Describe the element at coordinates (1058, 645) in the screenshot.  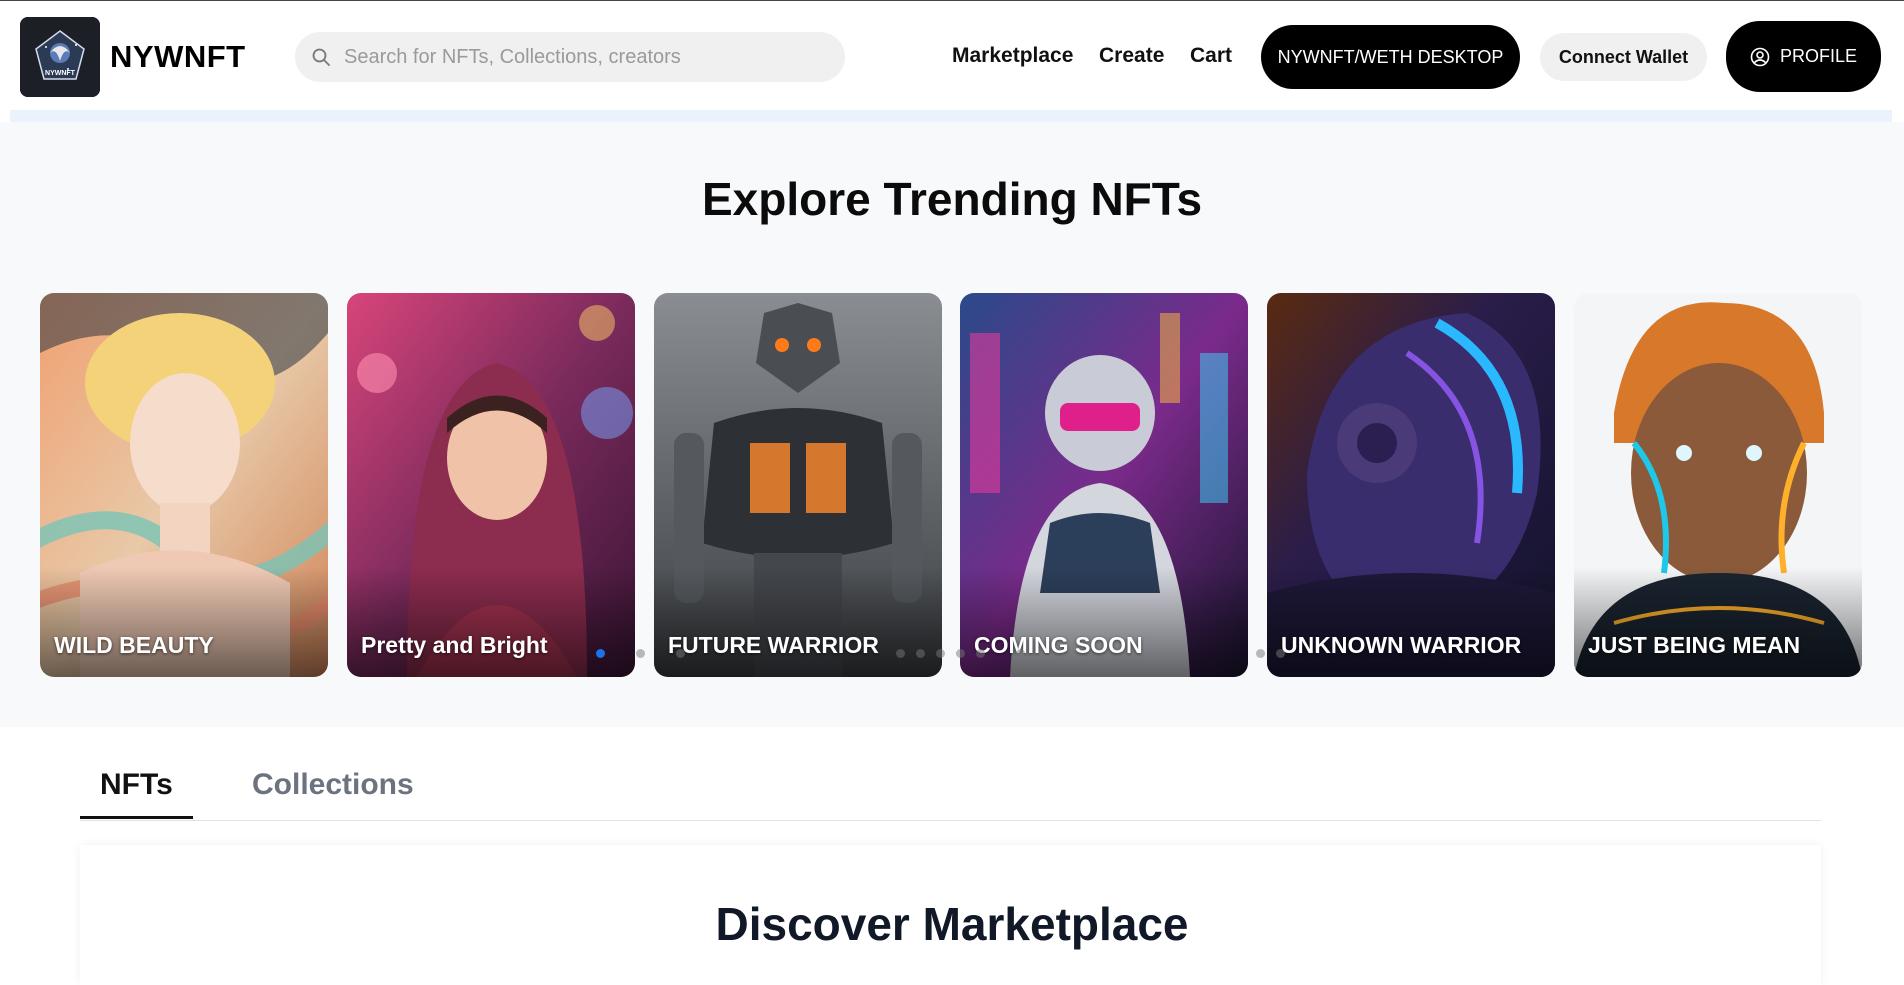
I see `nft-card-title: COMING SOON` at that location.